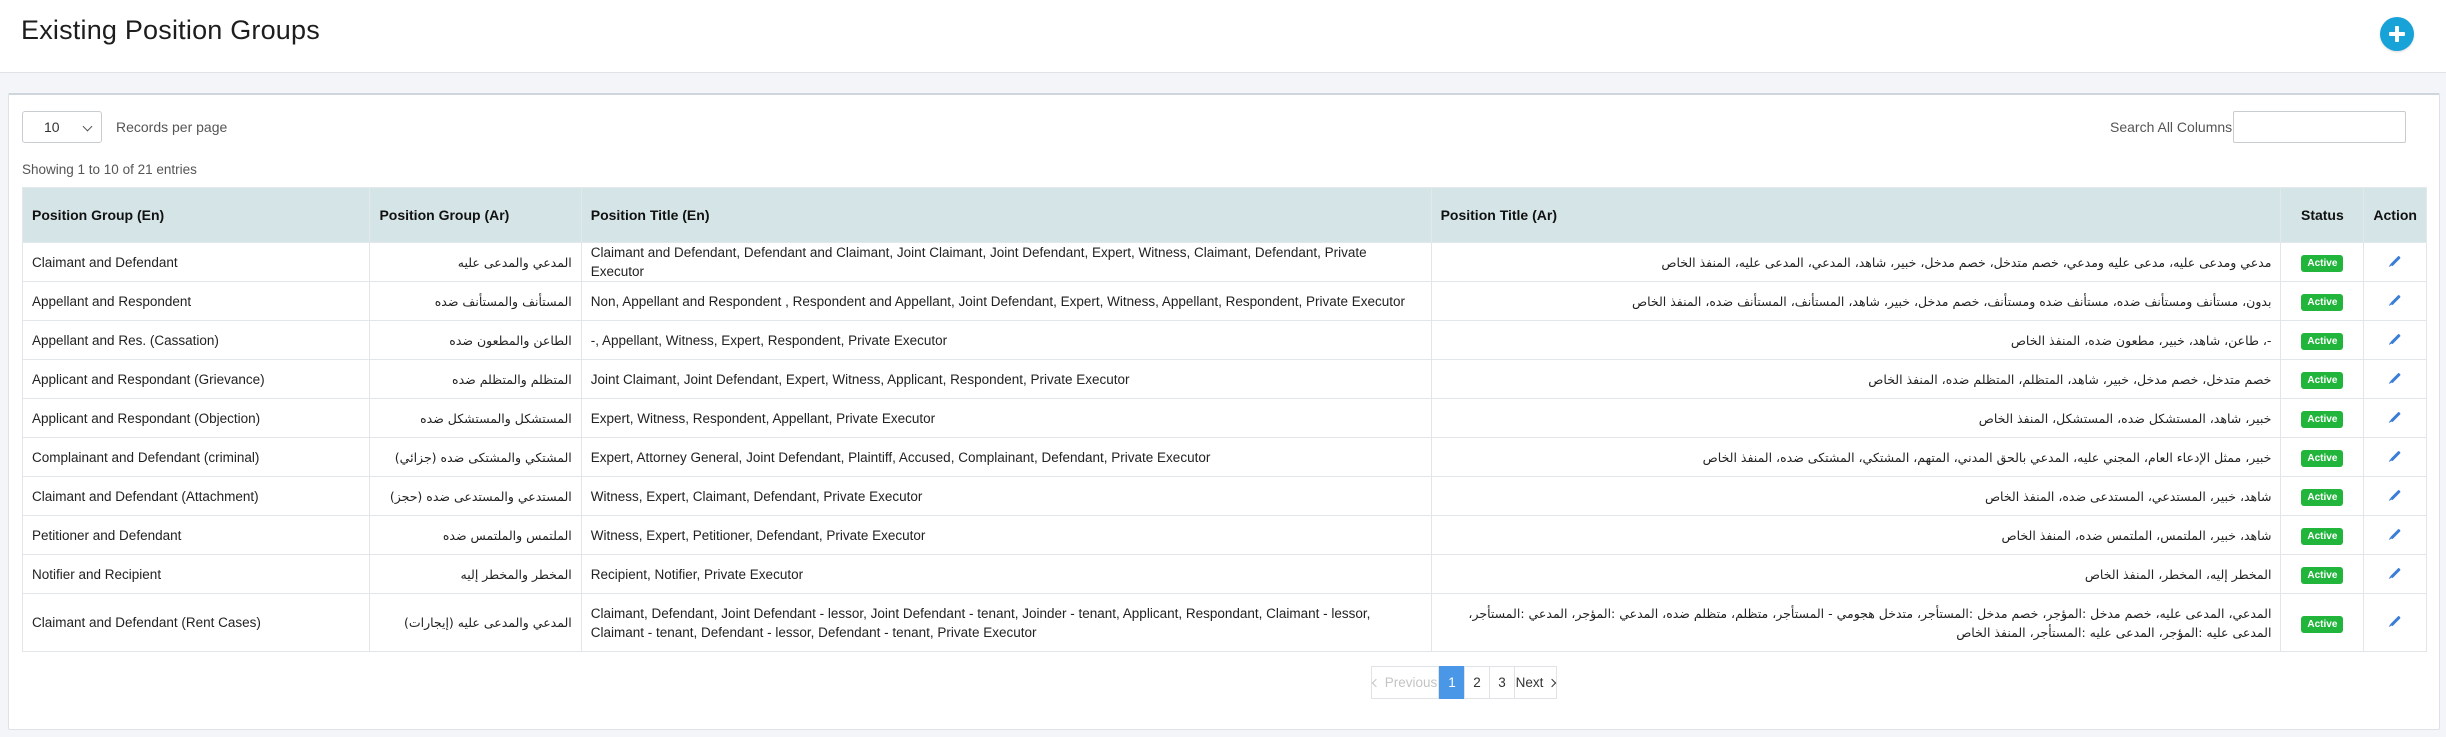 Image resolution: width=2446 pixels, height=737 pixels. Describe the element at coordinates (196, 418) in the screenshot. I see `cell-group-en: Applicant and Respondant (Objection)` at that location.